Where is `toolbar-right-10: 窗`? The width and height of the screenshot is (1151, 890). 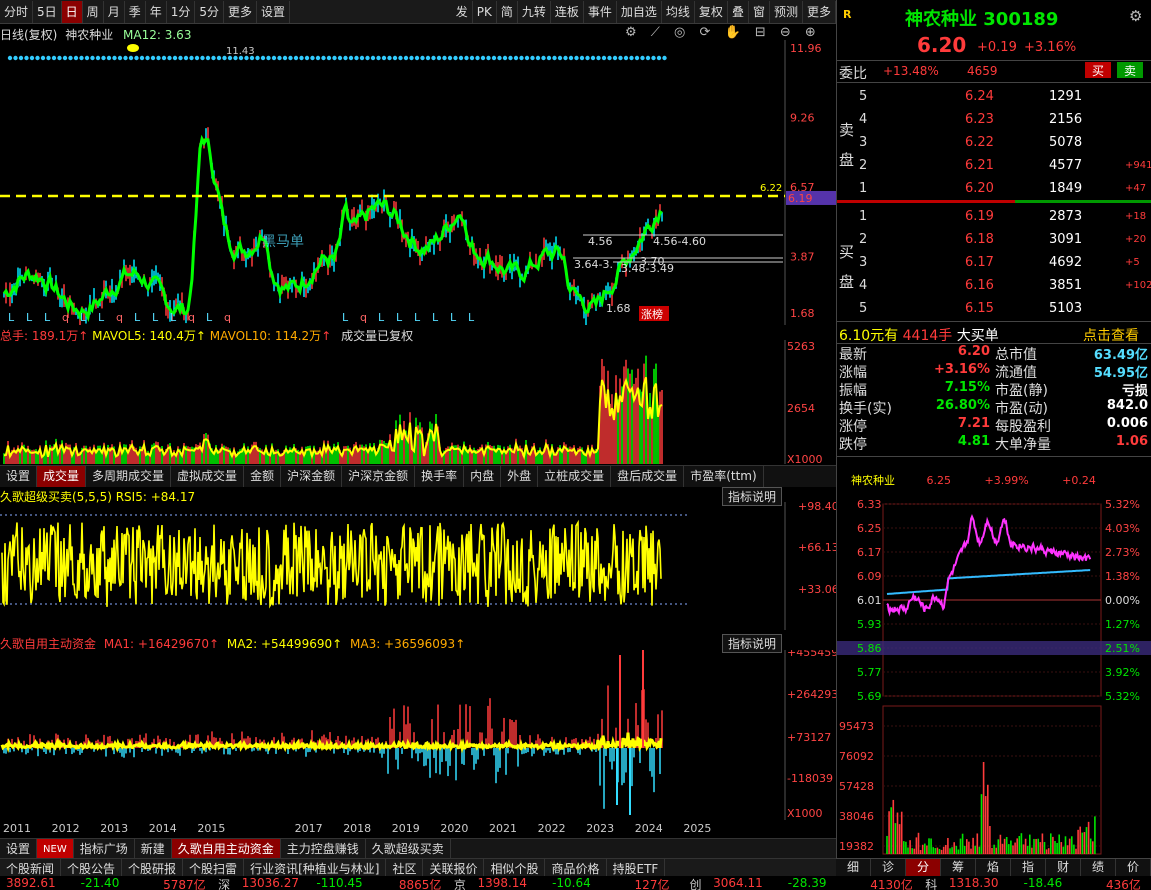 toolbar-right-10: 窗 is located at coordinates (759, 11).